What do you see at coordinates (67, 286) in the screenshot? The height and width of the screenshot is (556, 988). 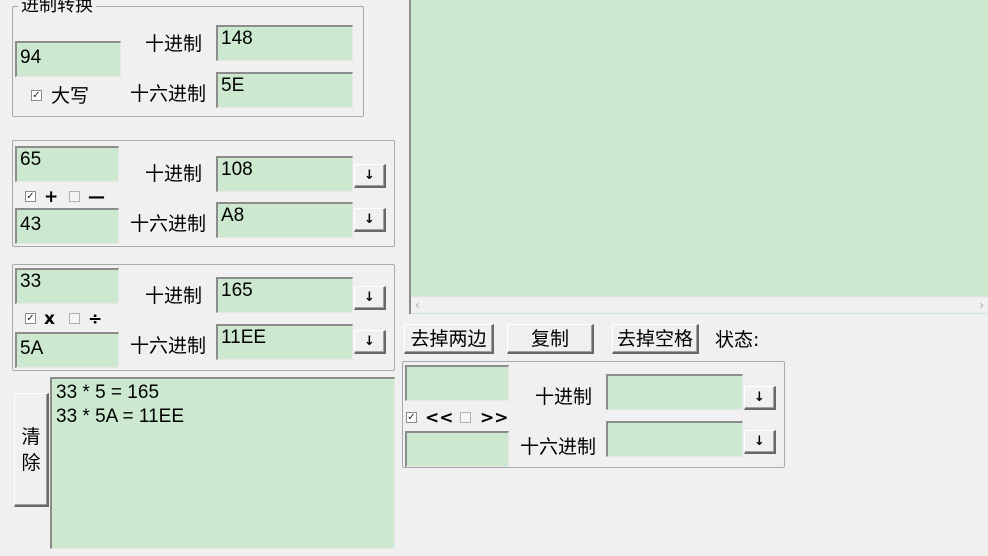 I see `mul-input-a: 33` at bounding box center [67, 286].